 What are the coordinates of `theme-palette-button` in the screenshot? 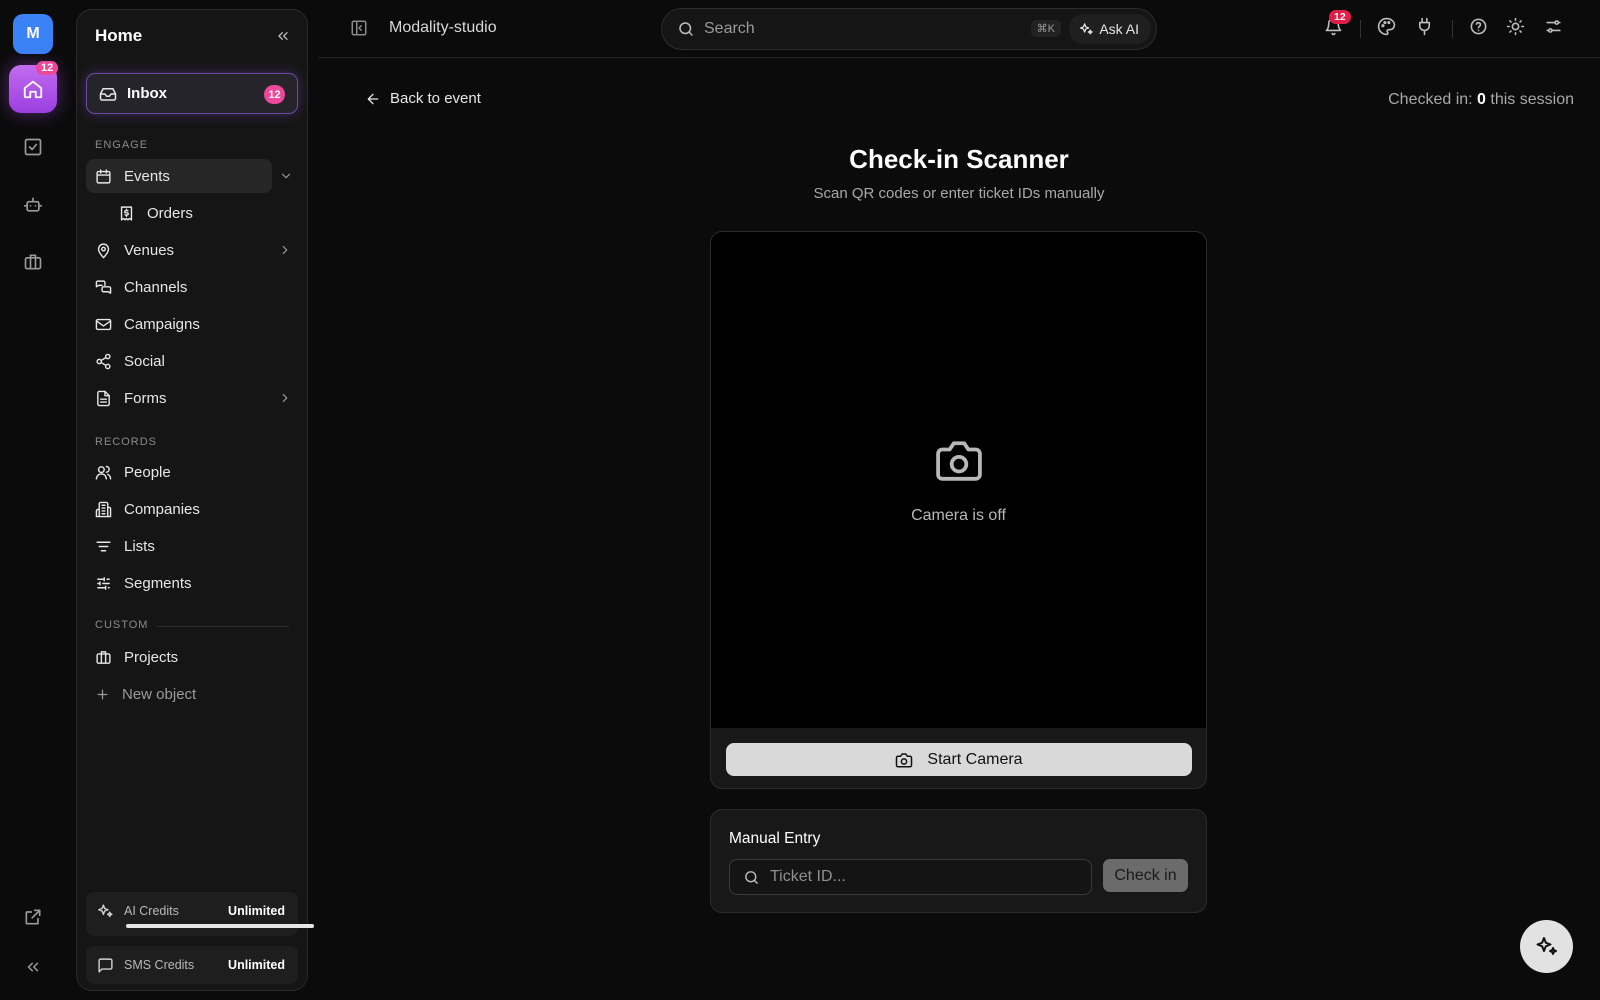 It's located at (1386, 26).